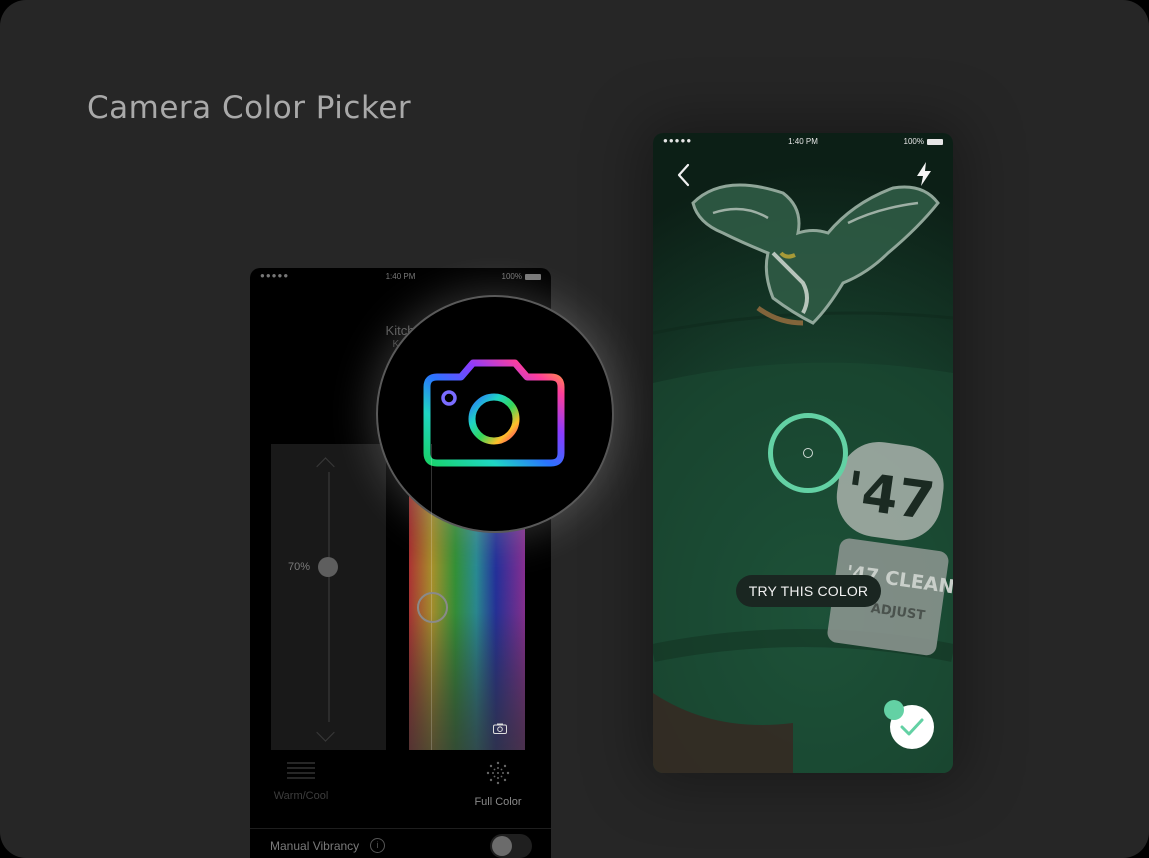 This screenshot has height=858, width=1149. I want to click on toggle-knob, so click(502, 846).